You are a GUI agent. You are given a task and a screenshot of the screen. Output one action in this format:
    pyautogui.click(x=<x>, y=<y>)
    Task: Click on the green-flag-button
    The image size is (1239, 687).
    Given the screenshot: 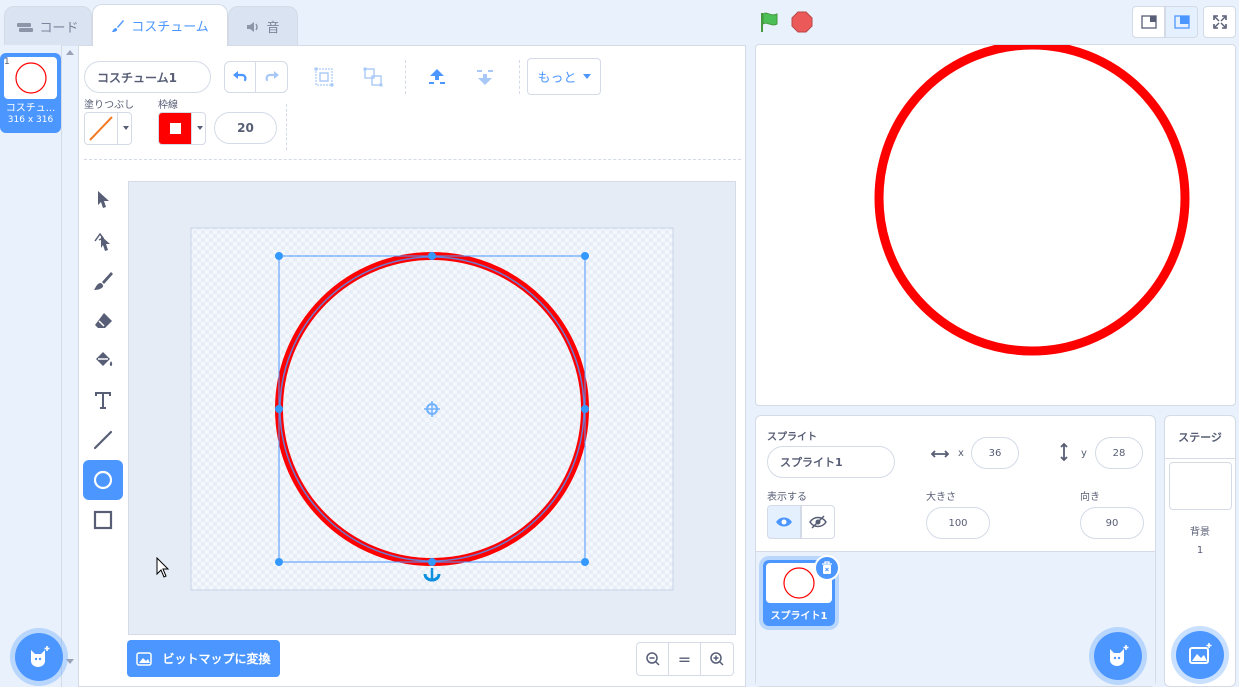 What is the action you would take?
    pyautogui.click(x=770, y=22)
    